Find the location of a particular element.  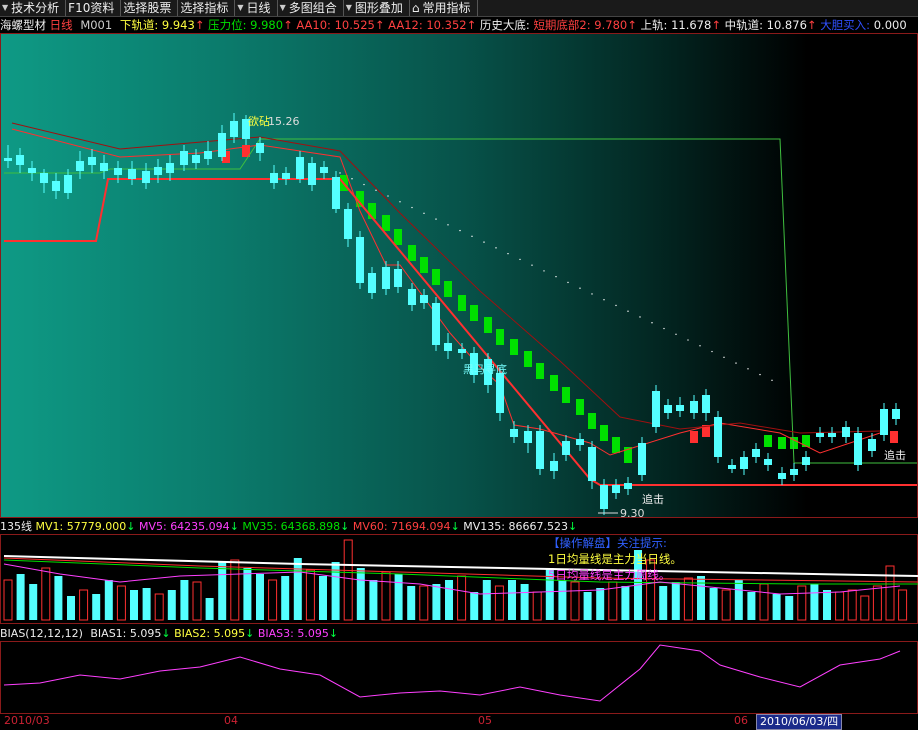

toolbar: ▼ 技术分析 F10资料 选择股票 选择指标 ▼ 日线 ▼ 多图组合 ▼ 图形叠加 ⌂ 常用指标 is located at coordinates (459, 8).